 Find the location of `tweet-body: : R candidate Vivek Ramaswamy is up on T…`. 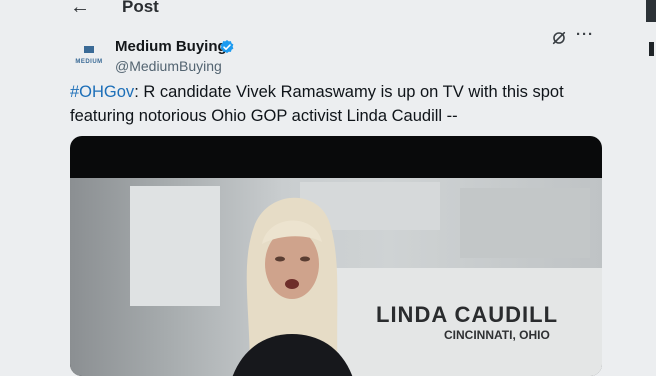

tweet-body: : R candidate Vivek Ramaswamy is up on T… is located at coordinates (317, 104).